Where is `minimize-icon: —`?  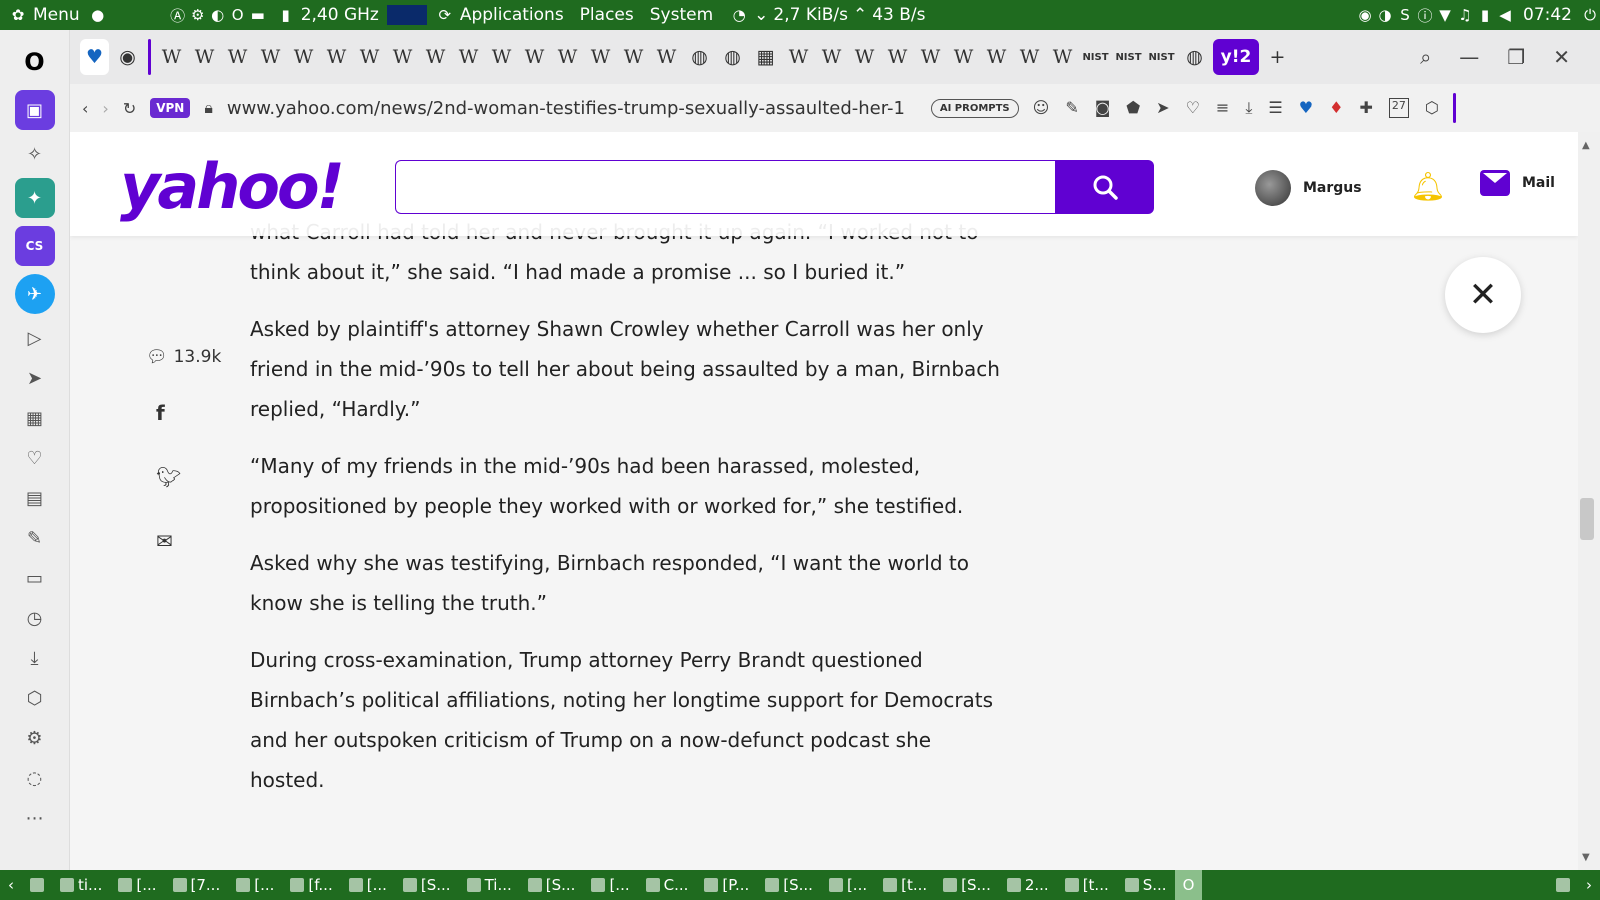 minimize-icon: — is located at coordinates (1469, 57).